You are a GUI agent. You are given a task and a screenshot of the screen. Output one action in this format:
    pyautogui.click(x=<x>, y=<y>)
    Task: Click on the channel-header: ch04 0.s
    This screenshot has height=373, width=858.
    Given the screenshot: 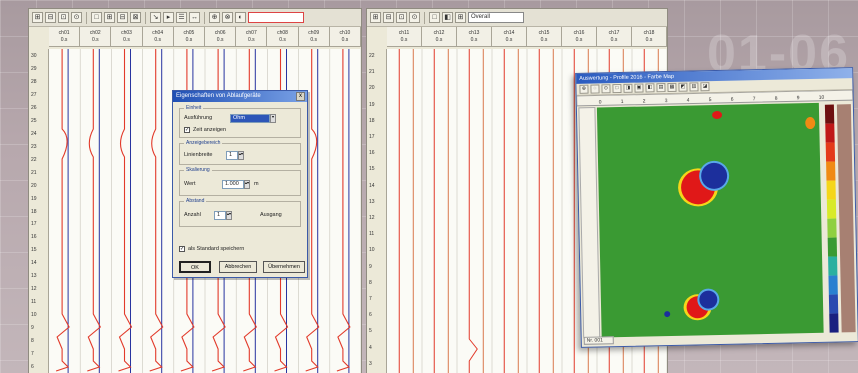 What is the action you would take?
    pyautogui.click(x=158, y=36)
    